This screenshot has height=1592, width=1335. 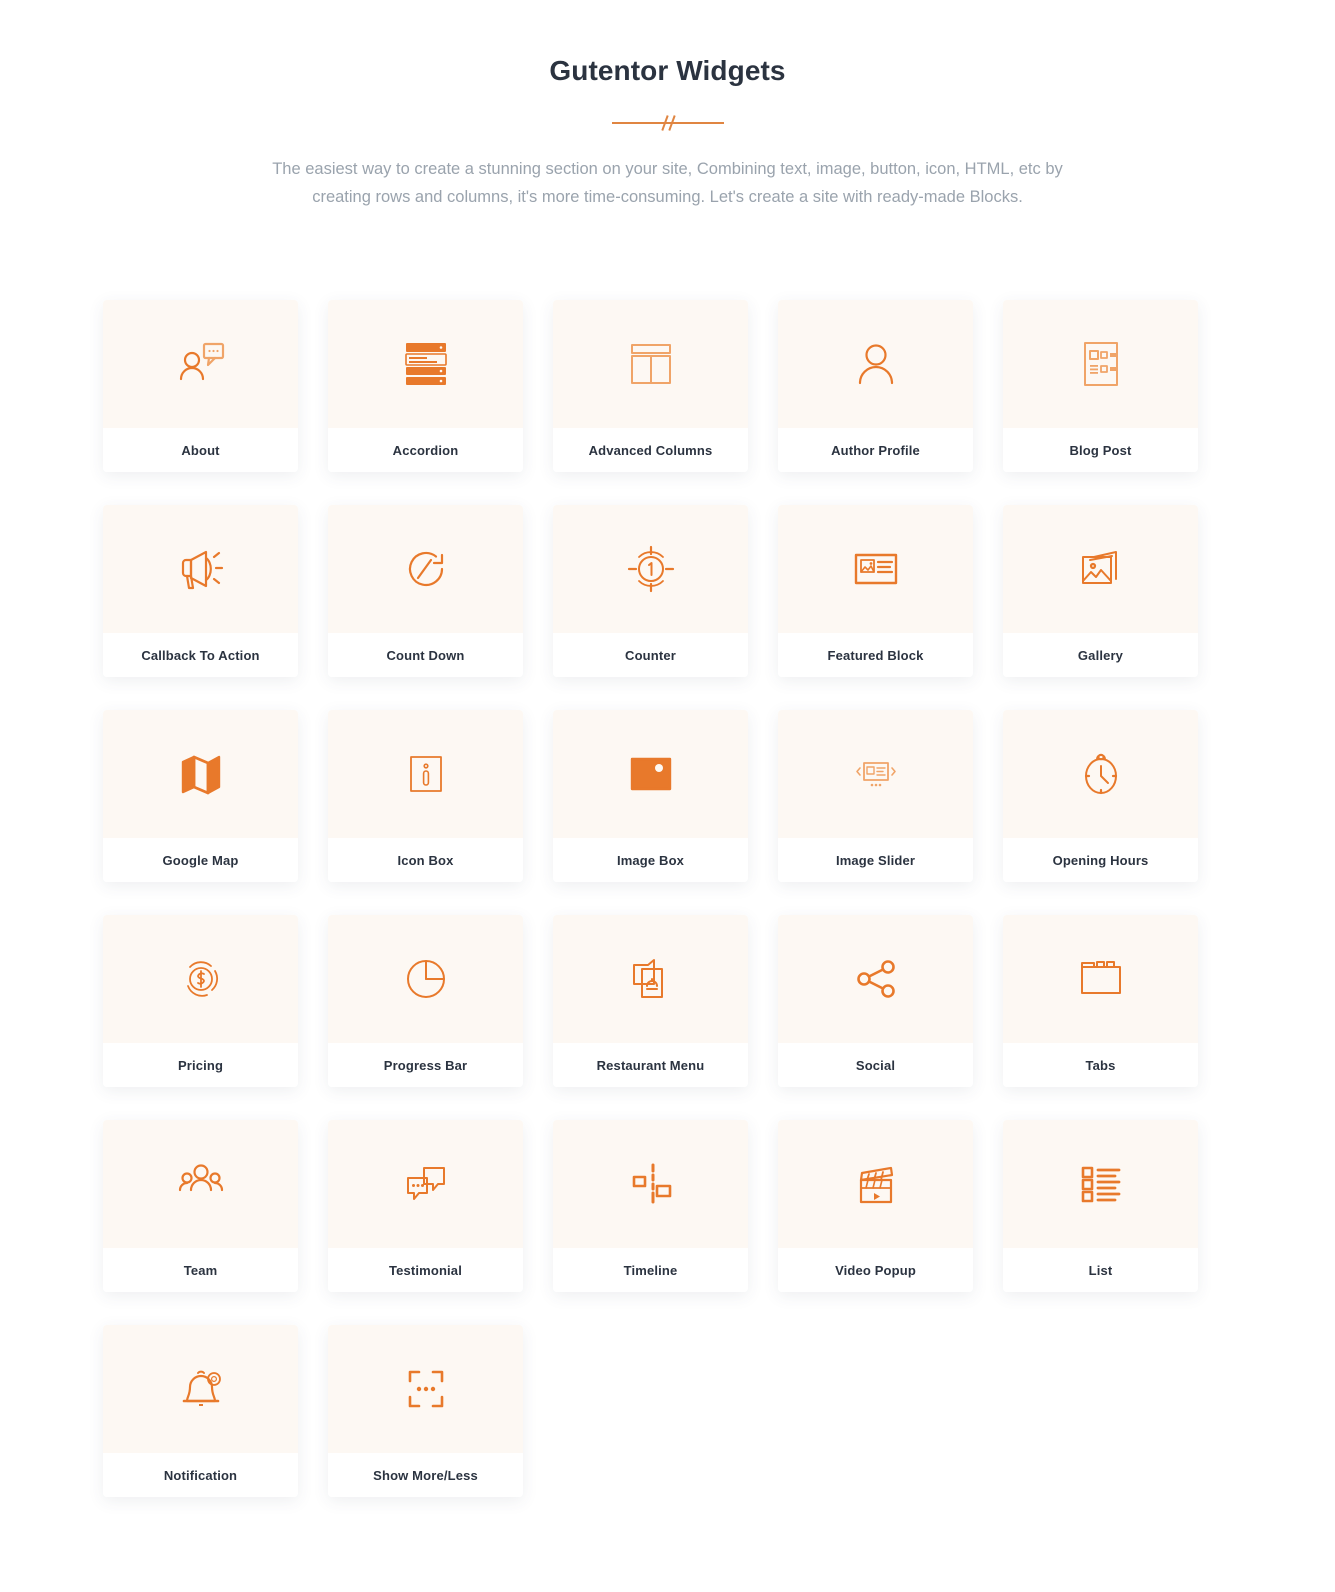 What do you see at coordinates (200, 1065) in the screenshot?
I see `widget-card-label: Pricing` at bounding box center [200, 1065].